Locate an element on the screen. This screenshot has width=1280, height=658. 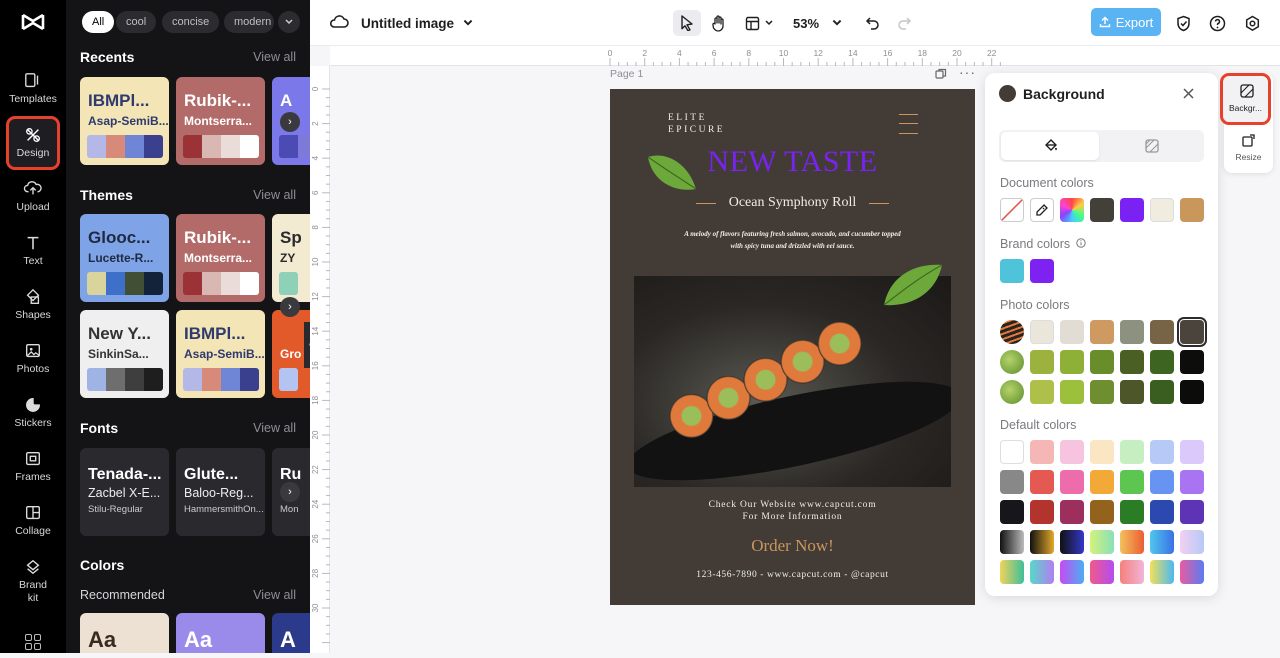
cloud-icon is located at coordinates (339, 22).